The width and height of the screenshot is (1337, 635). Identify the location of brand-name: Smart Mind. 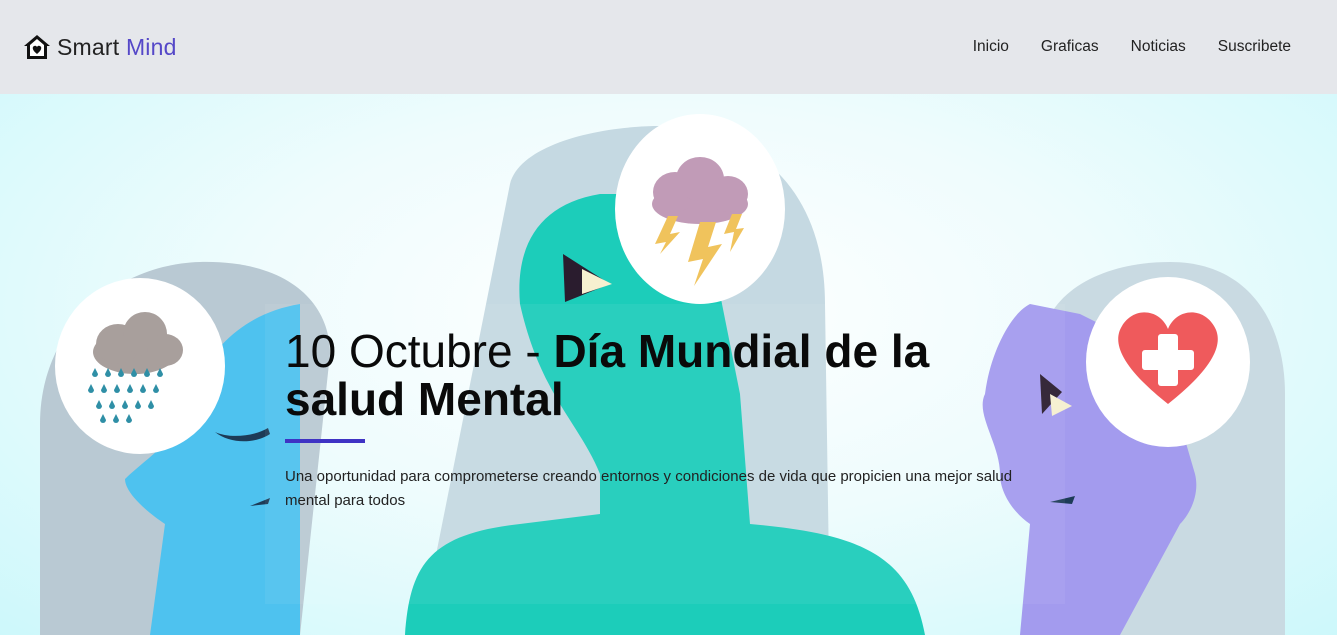
(117, 47).